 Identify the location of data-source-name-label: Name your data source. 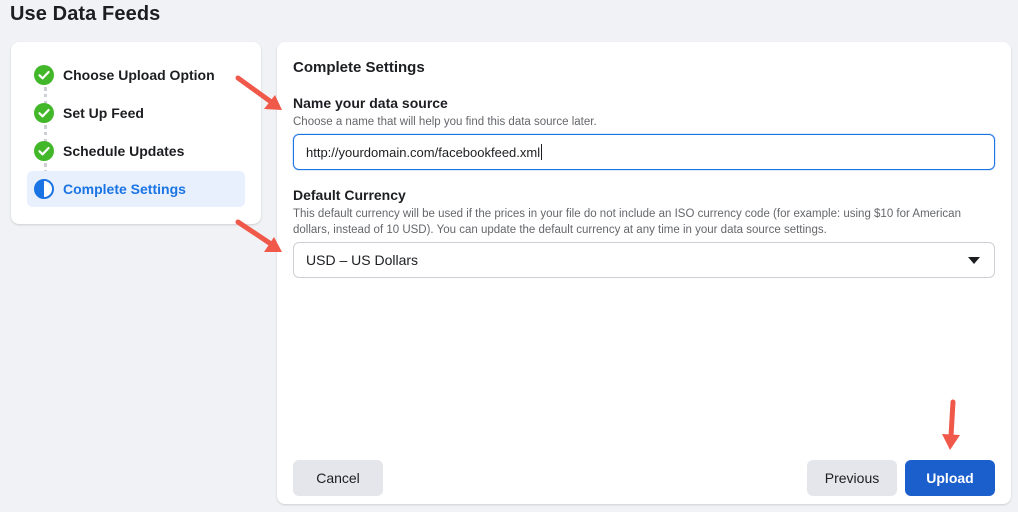
(370, 103).